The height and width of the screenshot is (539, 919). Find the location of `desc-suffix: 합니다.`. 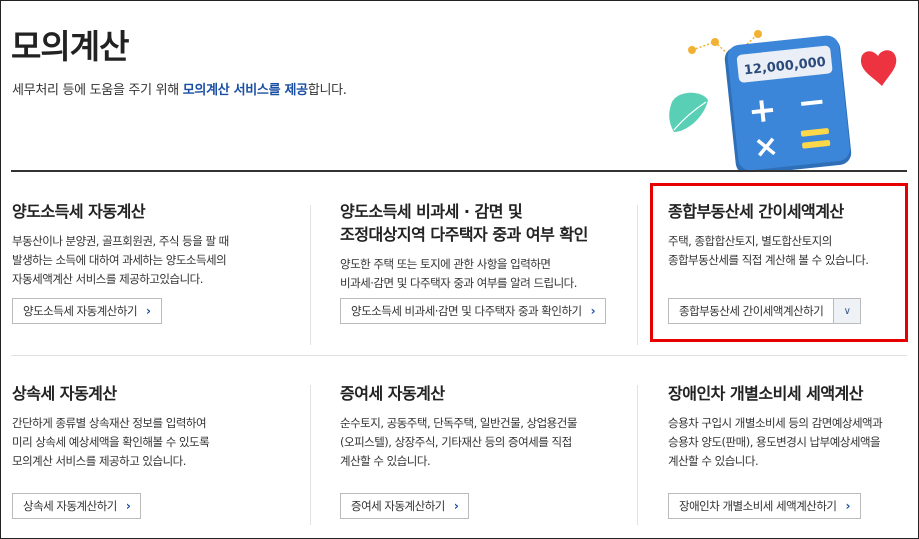

desc-suffix: 합니다. is located at coordinates (327, 90).